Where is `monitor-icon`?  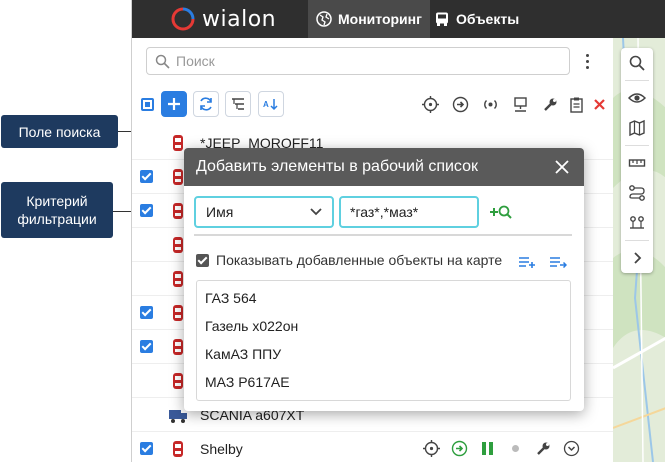 monitor-icon is located at coordinates (520, 104).